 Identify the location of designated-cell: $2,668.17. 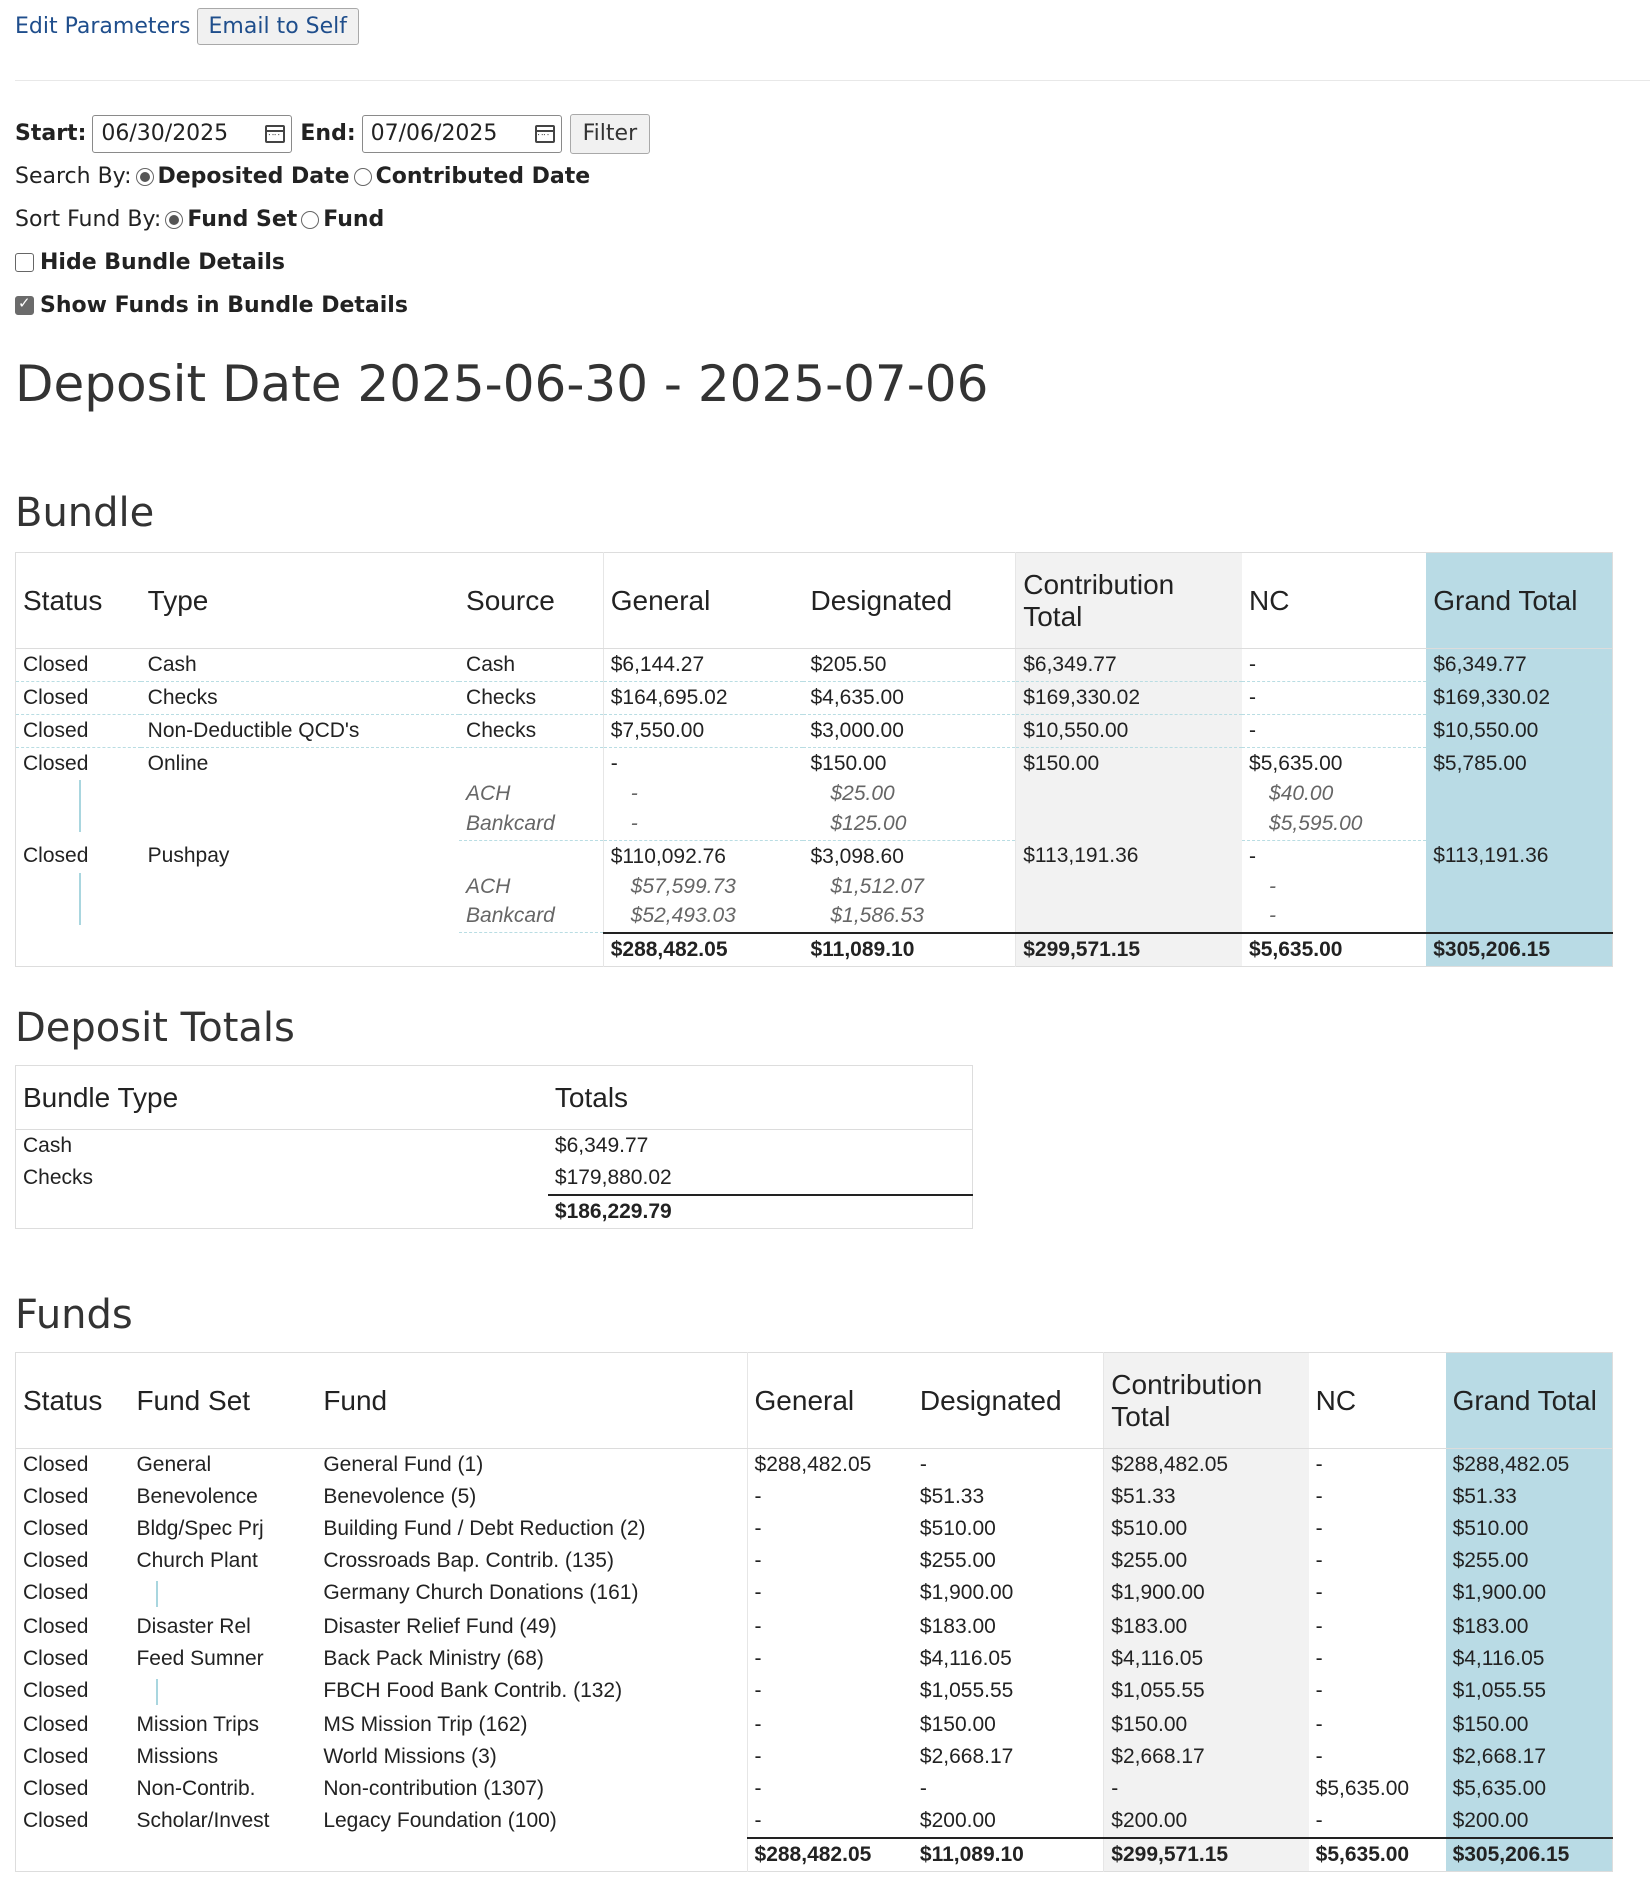
(966, 1756).